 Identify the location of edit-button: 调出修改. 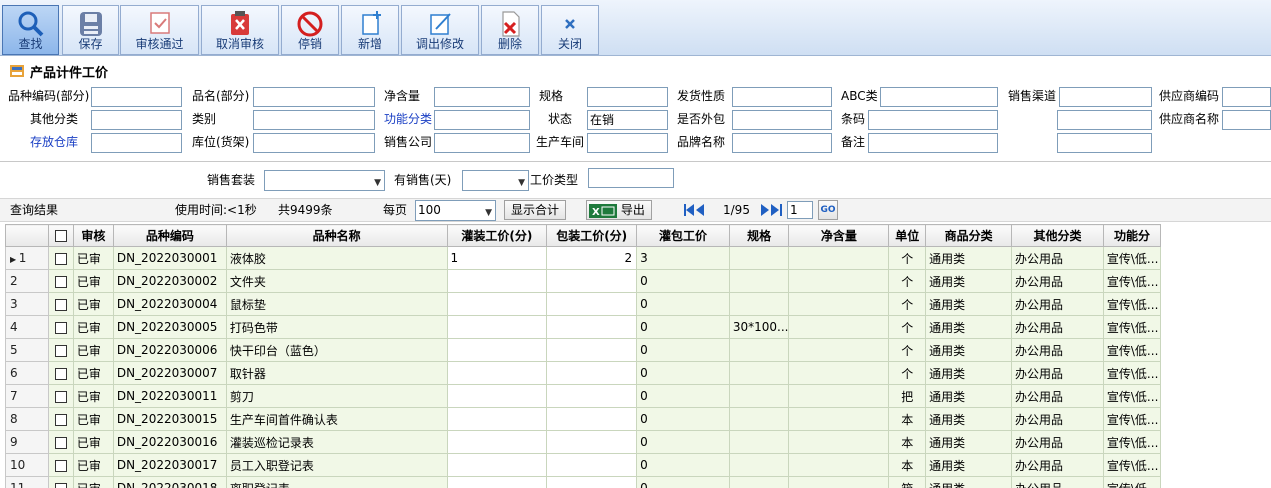
(440, 30).